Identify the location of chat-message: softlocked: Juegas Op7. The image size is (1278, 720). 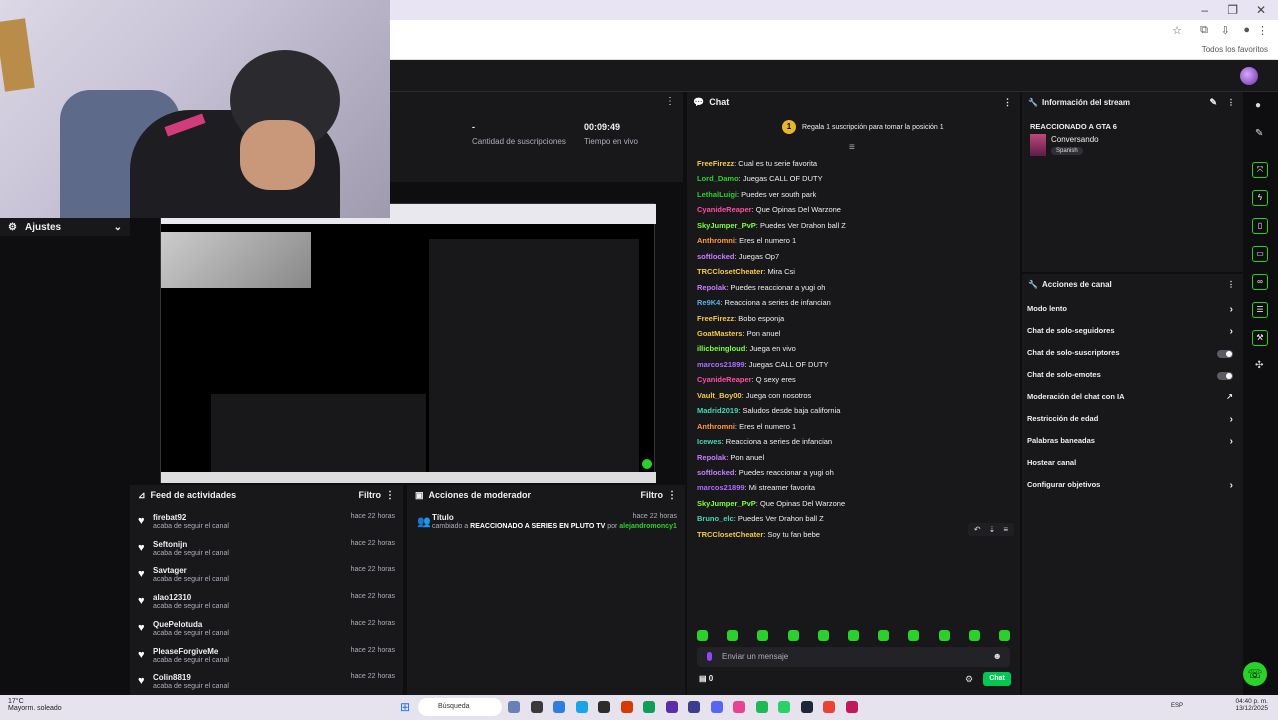
(738, 256).